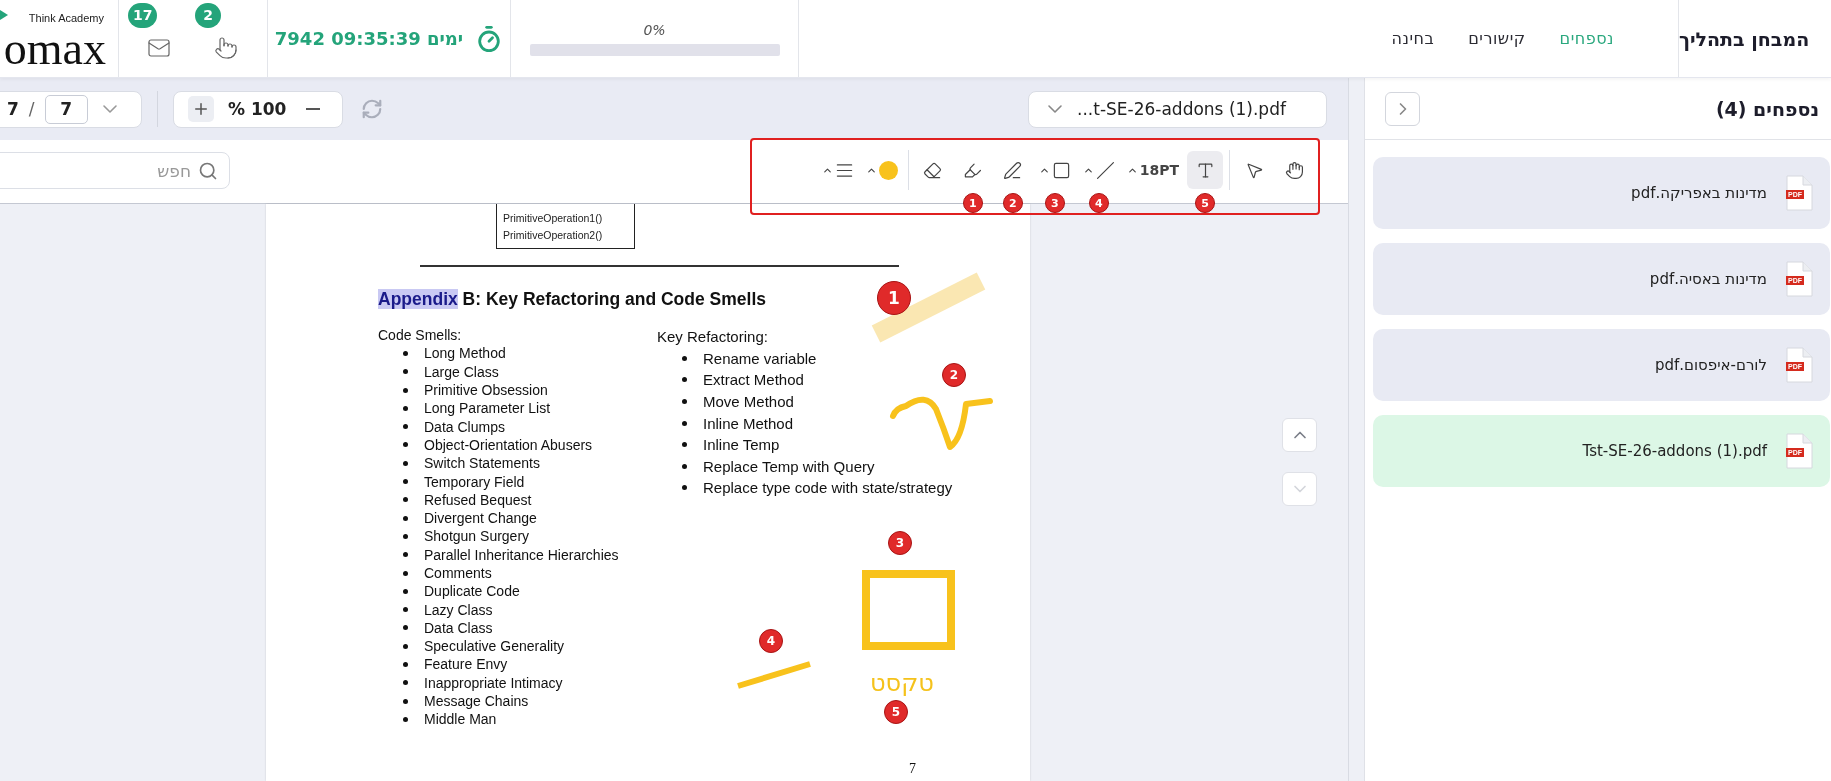  Describe the element at coordinates (1413, 38) in the screenshot. I see `nav-tab: בחינה` at that location.